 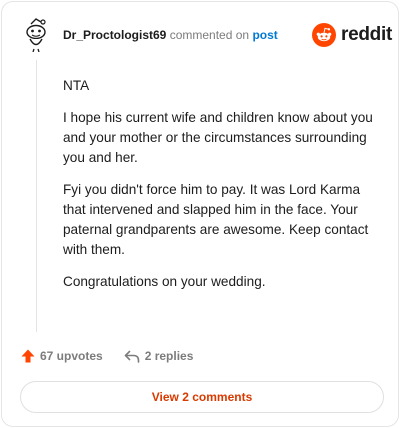 I want to click on thread-line, so click(x=36, y=196).